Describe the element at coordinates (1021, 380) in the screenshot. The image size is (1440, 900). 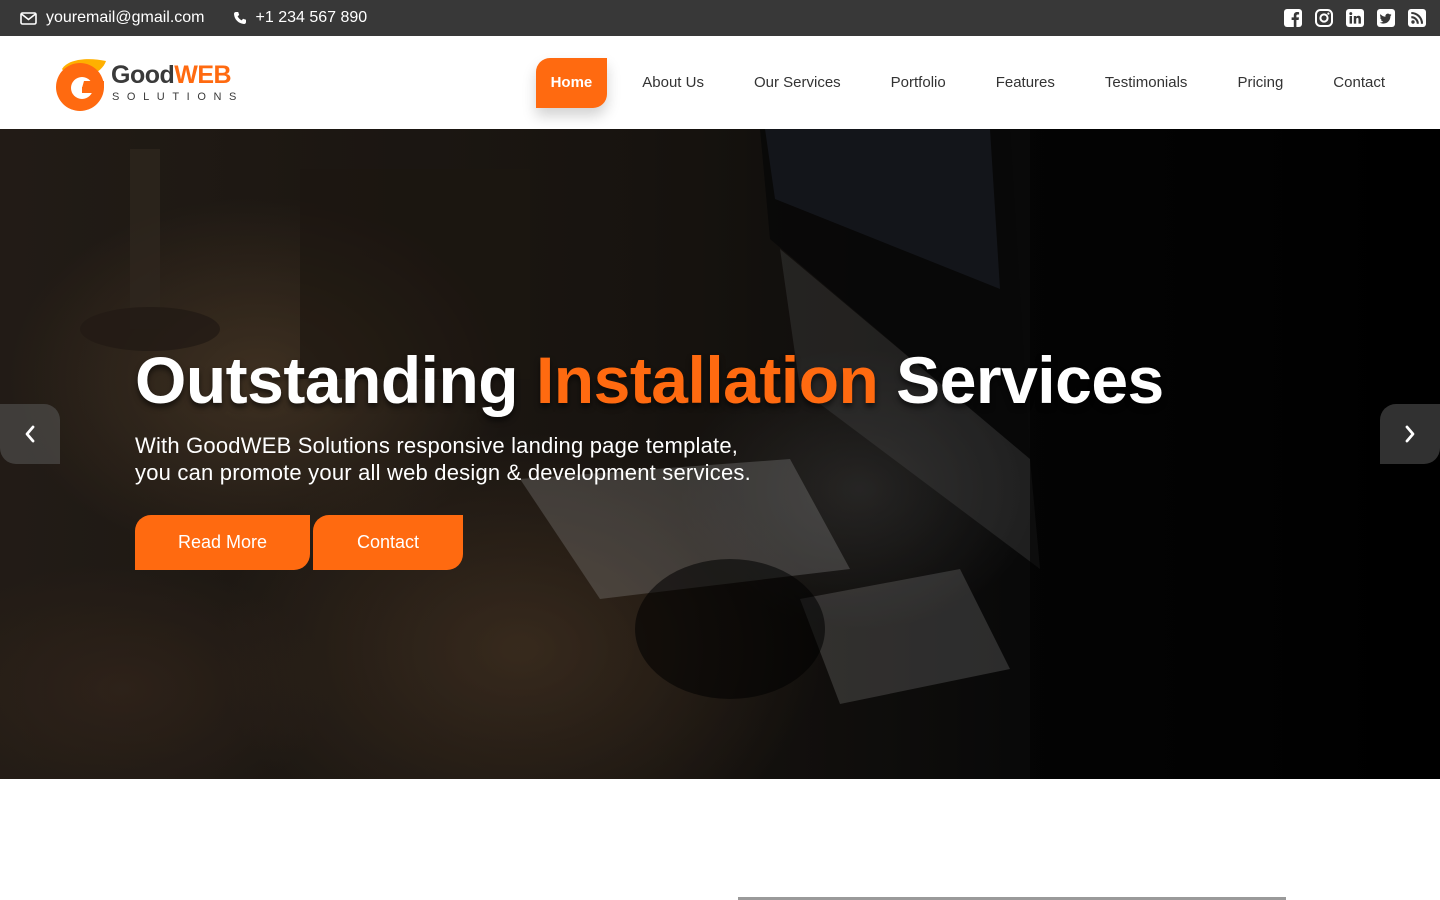
I see `hero-title-part2: Services` at that location.